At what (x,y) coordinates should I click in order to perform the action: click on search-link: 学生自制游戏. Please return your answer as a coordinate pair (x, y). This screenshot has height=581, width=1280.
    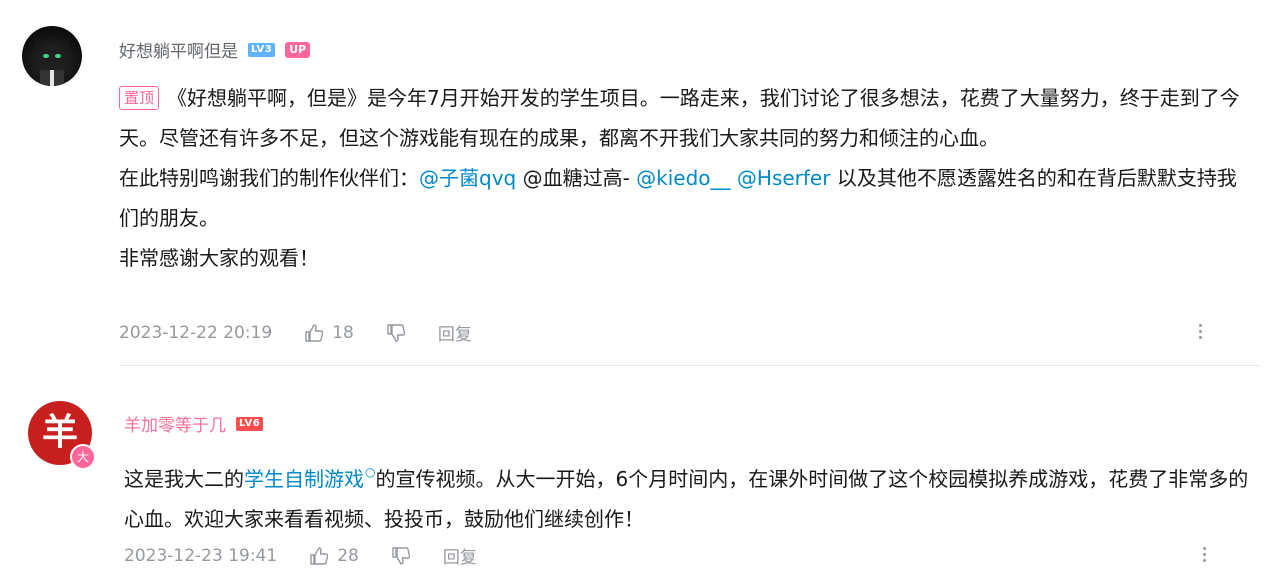
    Looking at the image, I should click on (304, 479).